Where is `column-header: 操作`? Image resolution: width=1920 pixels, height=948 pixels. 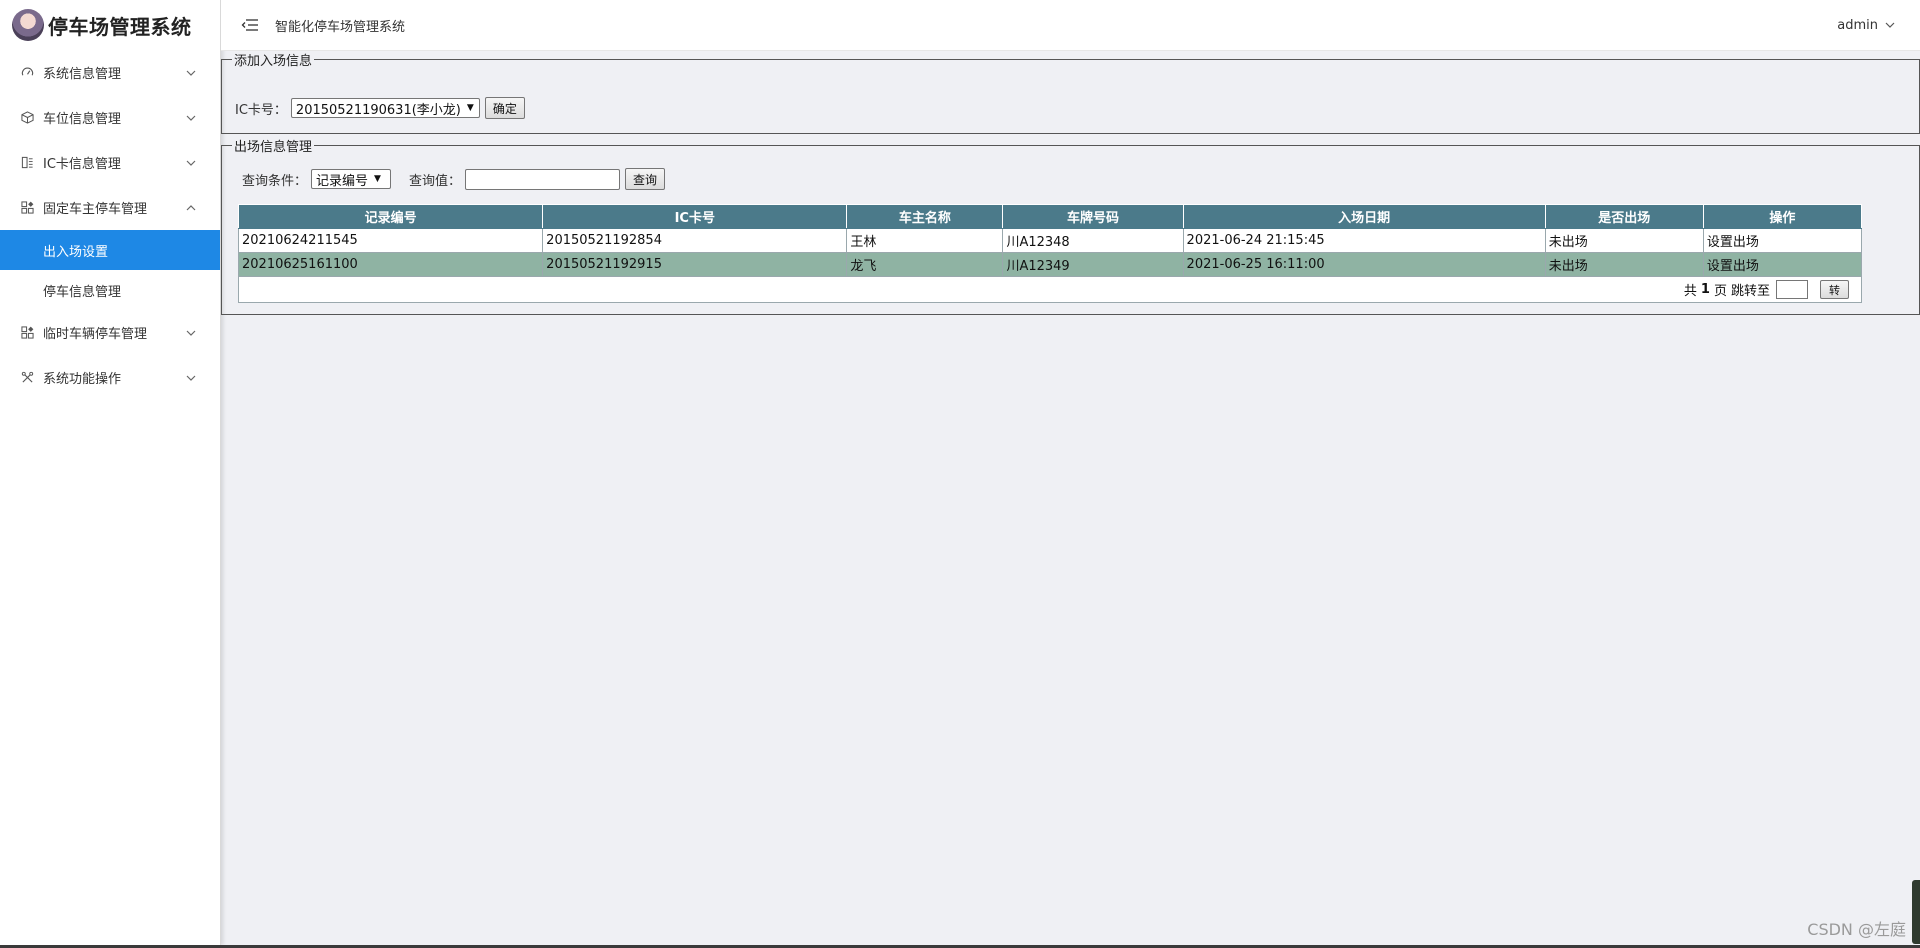 column-header: 操作 is located at coordinates (1782, 216).